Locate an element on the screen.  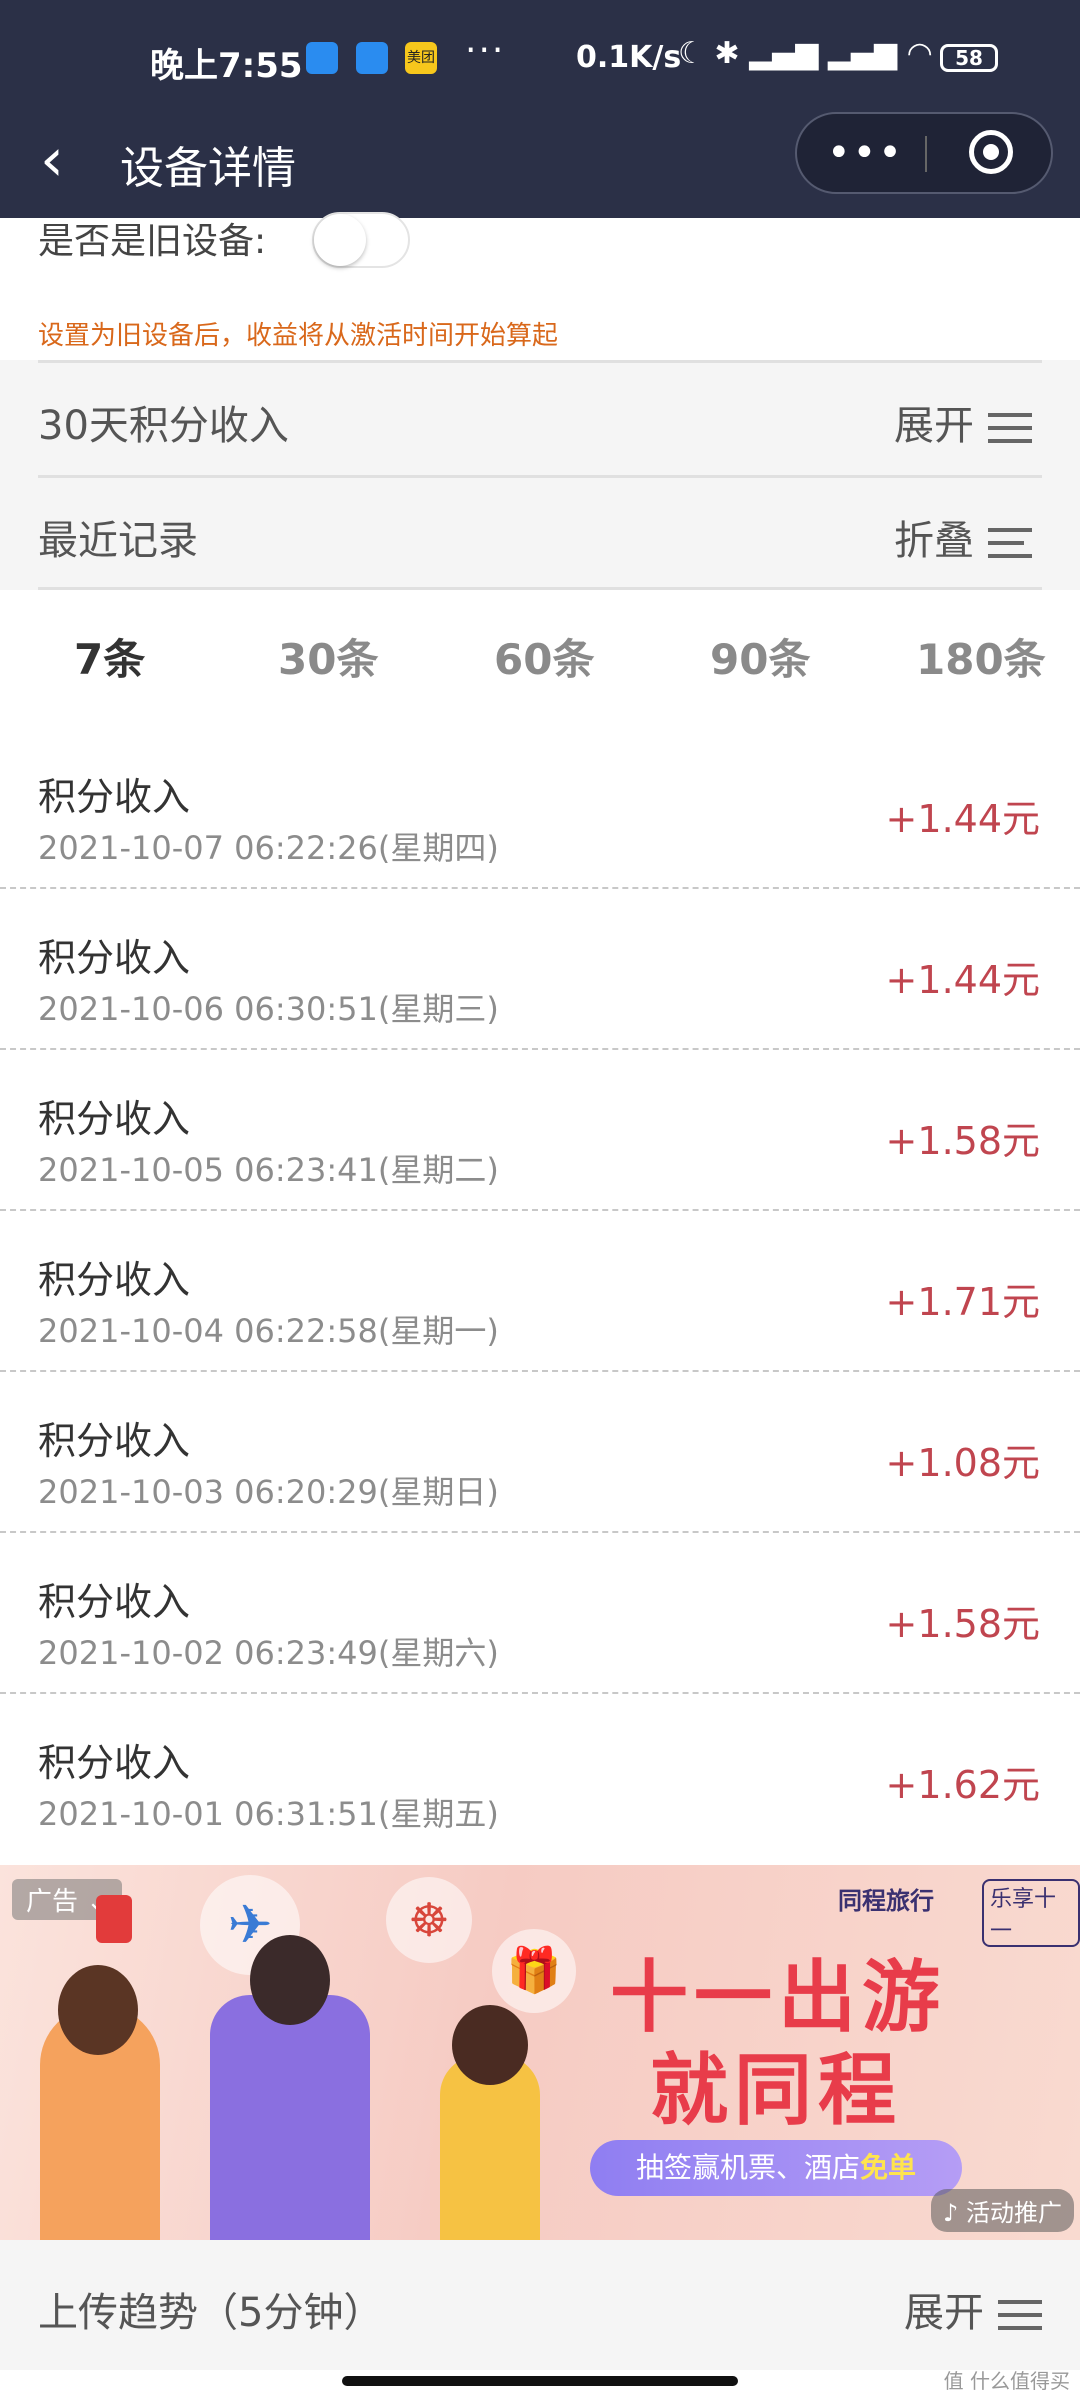
collapse-button: 折叠 is located at coordinates (963, 537).